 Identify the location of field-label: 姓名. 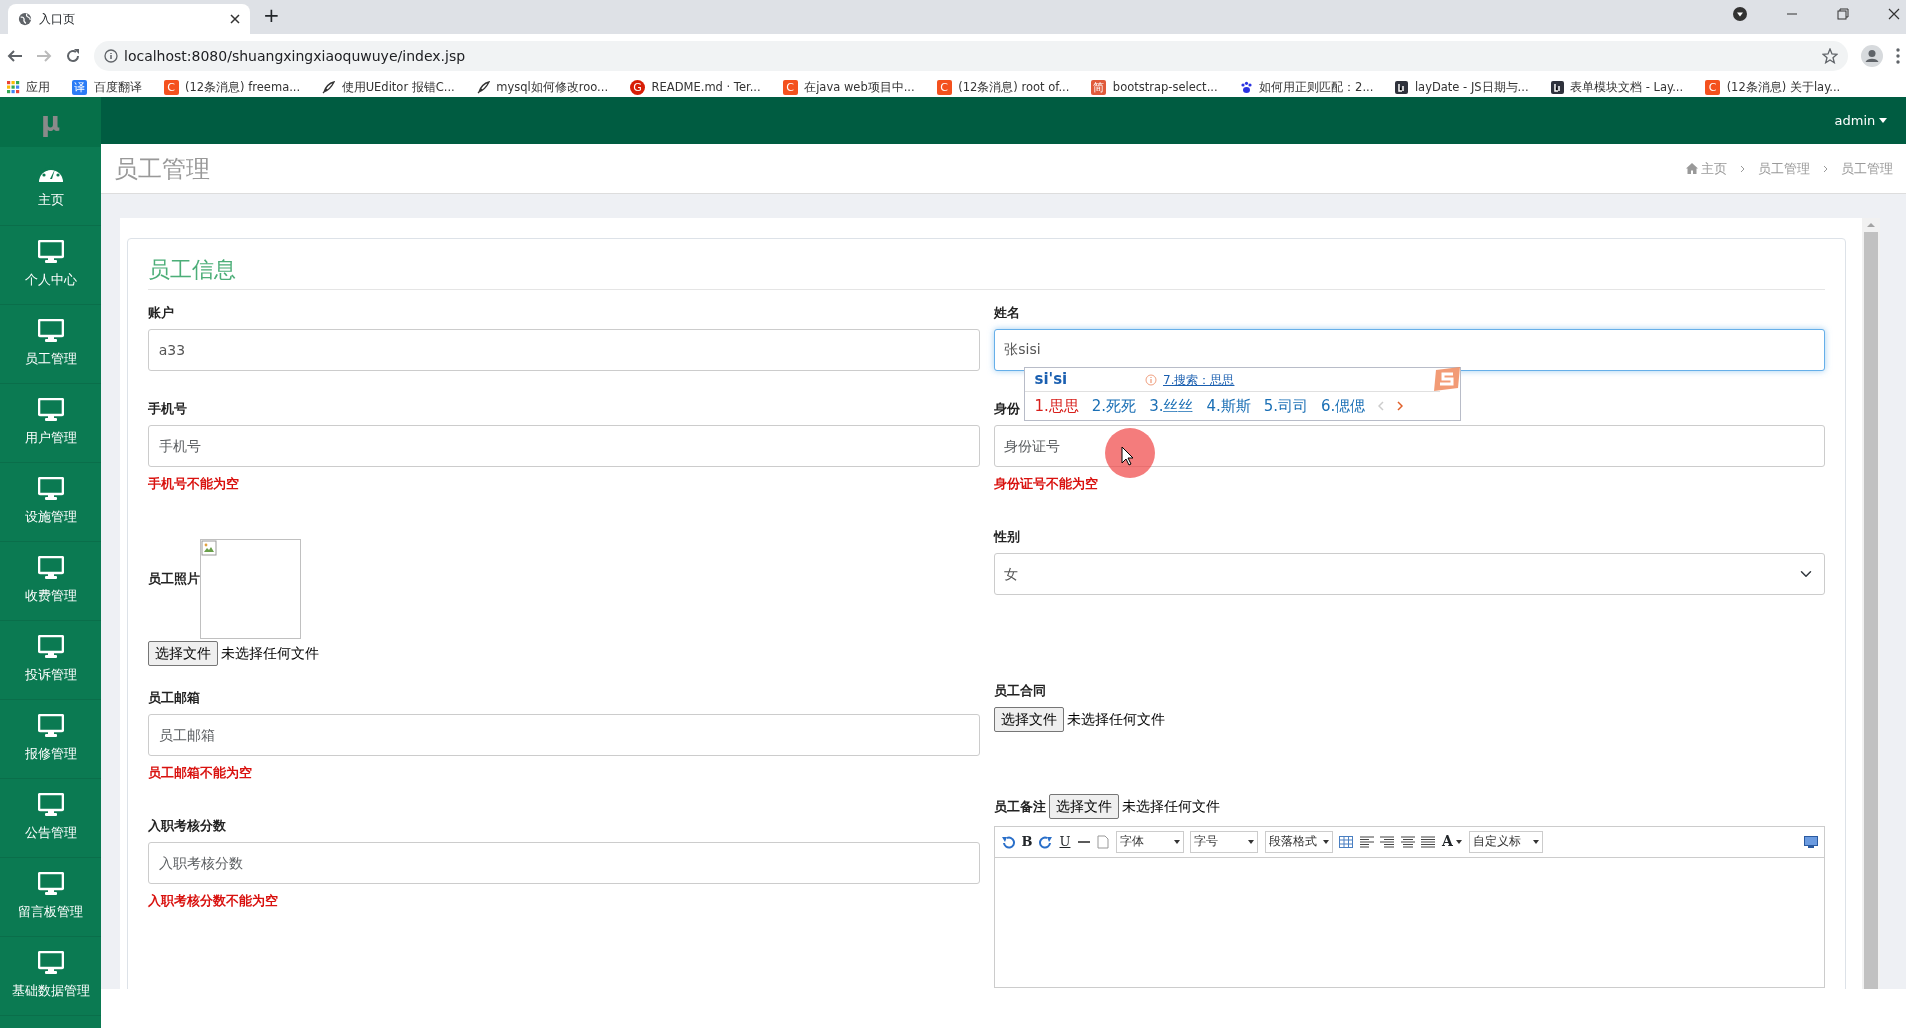
(1006, 313).